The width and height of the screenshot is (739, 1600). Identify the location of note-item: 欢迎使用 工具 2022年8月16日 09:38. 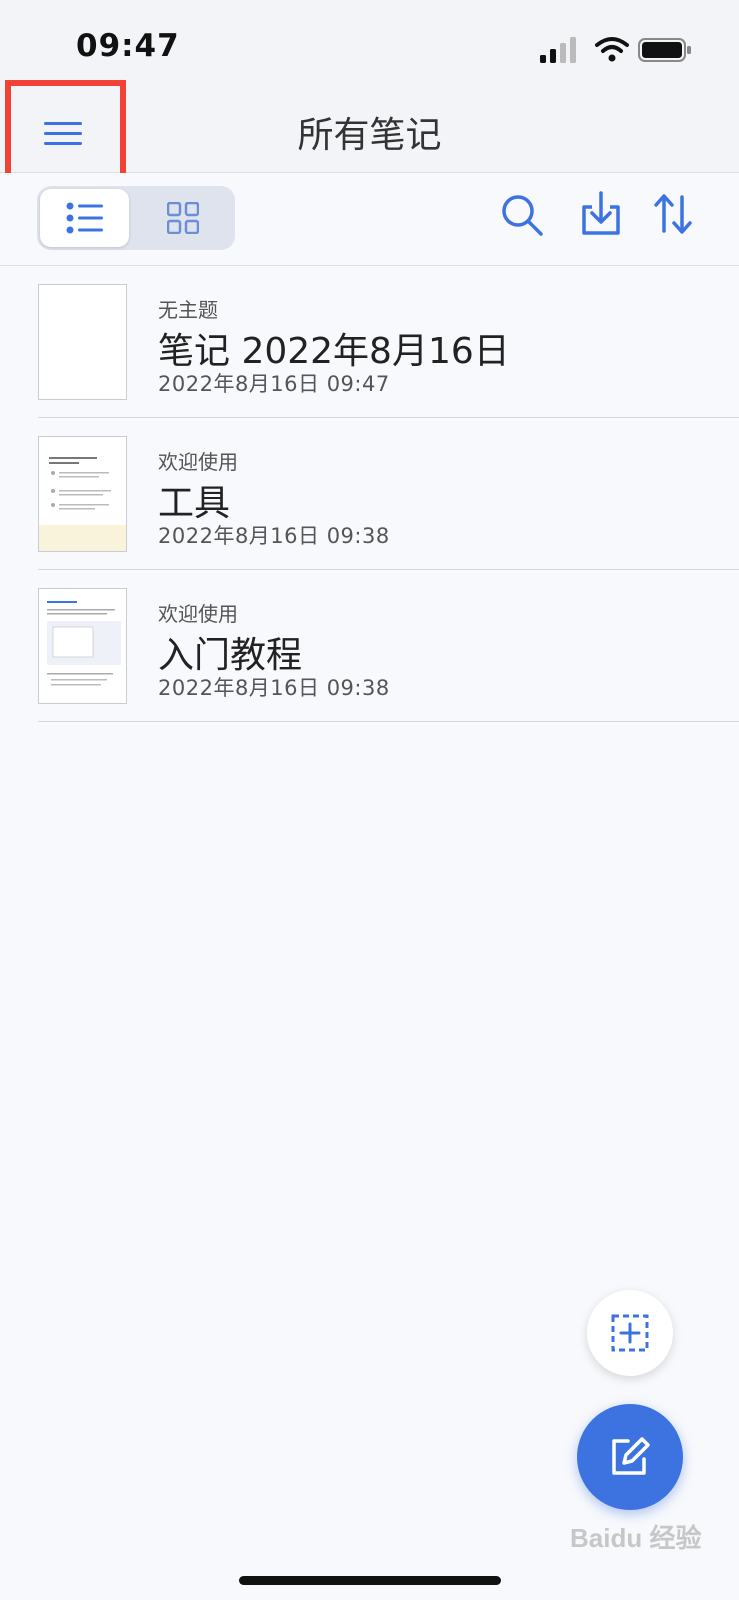
(388, 494).